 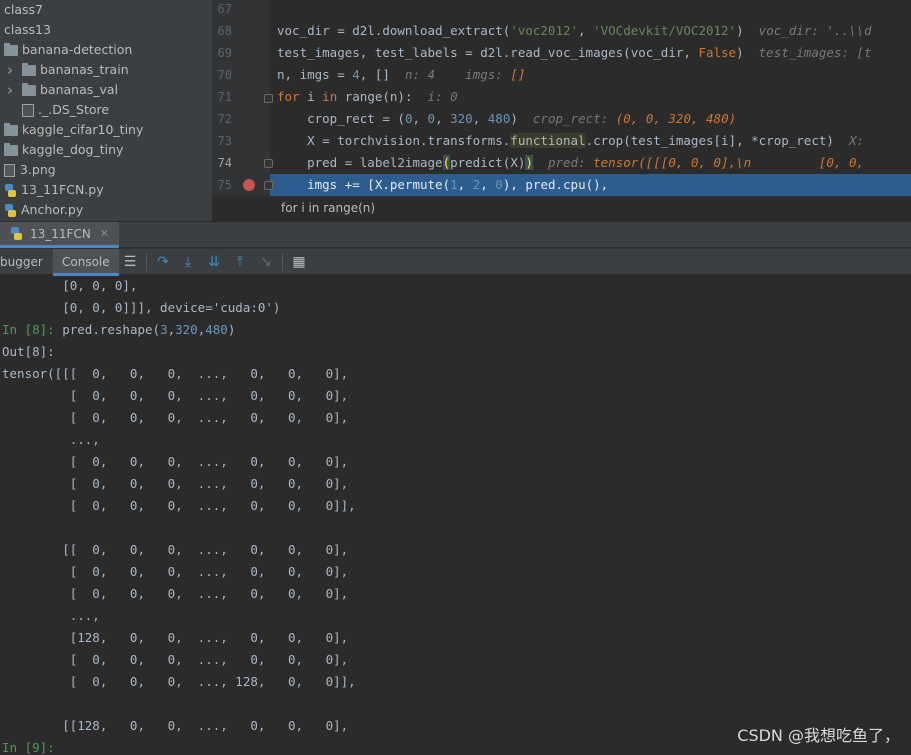 What do you see at coordinates (111, 329) in the screenshot?
I see `console-text: pred.reshape(` at bounding box center [111, 329].